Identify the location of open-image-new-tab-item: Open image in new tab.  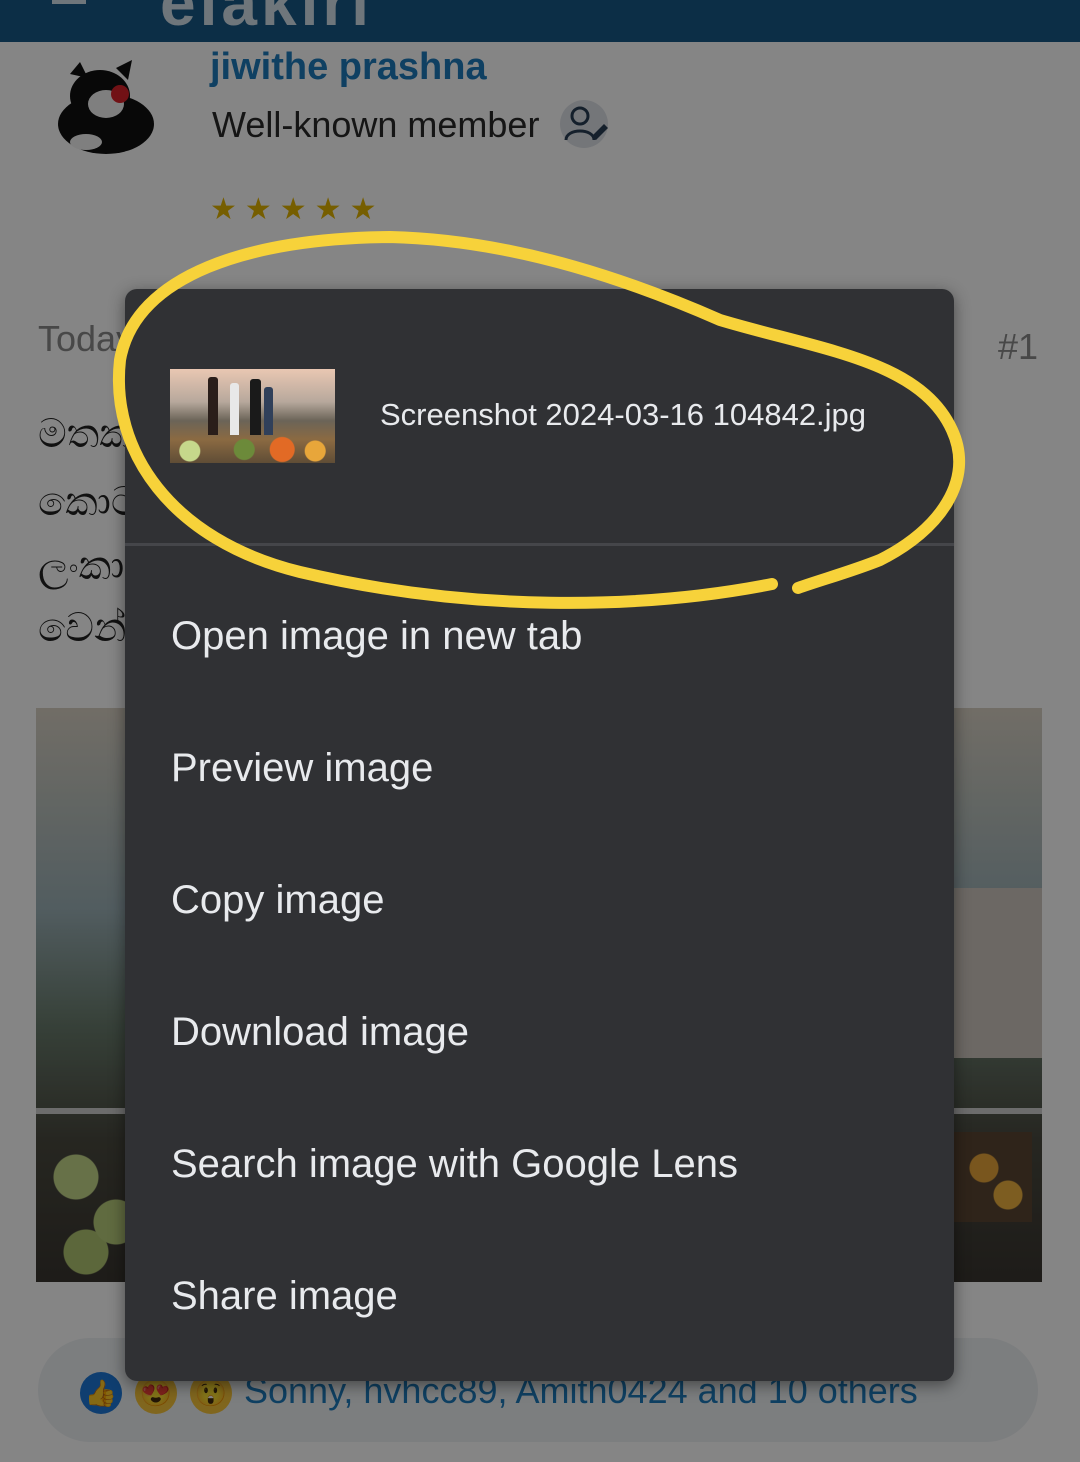
(376, 636).